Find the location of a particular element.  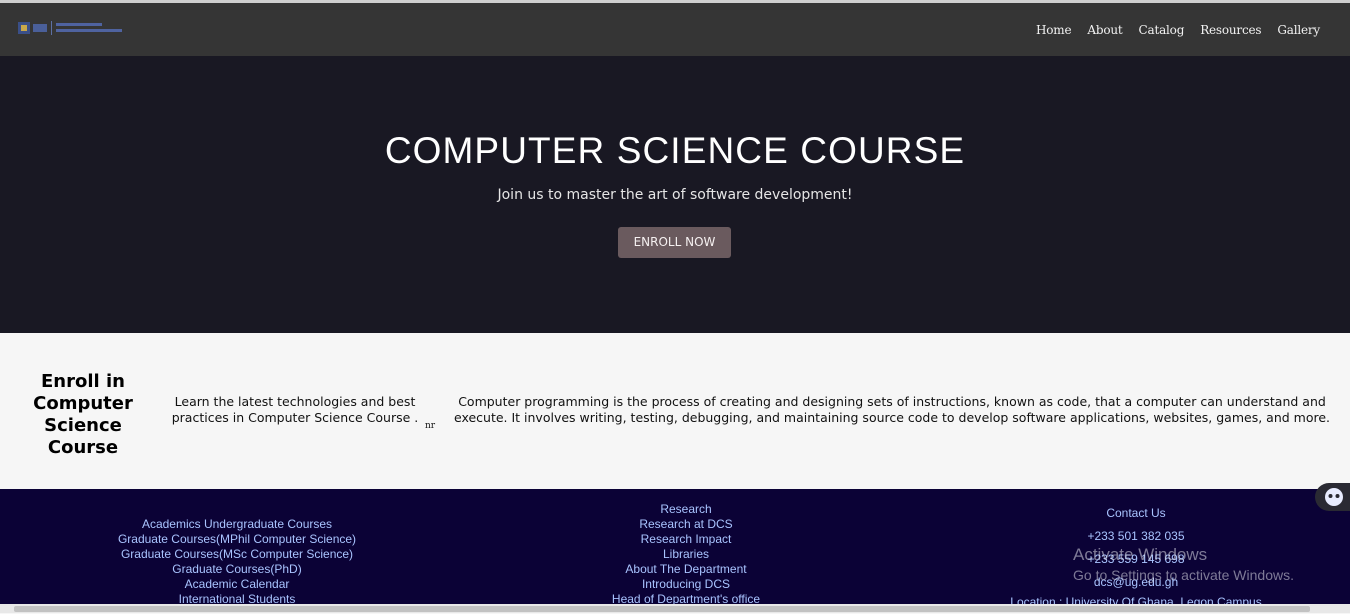

scrollbar-thumb is located at coordinates (662, 609).